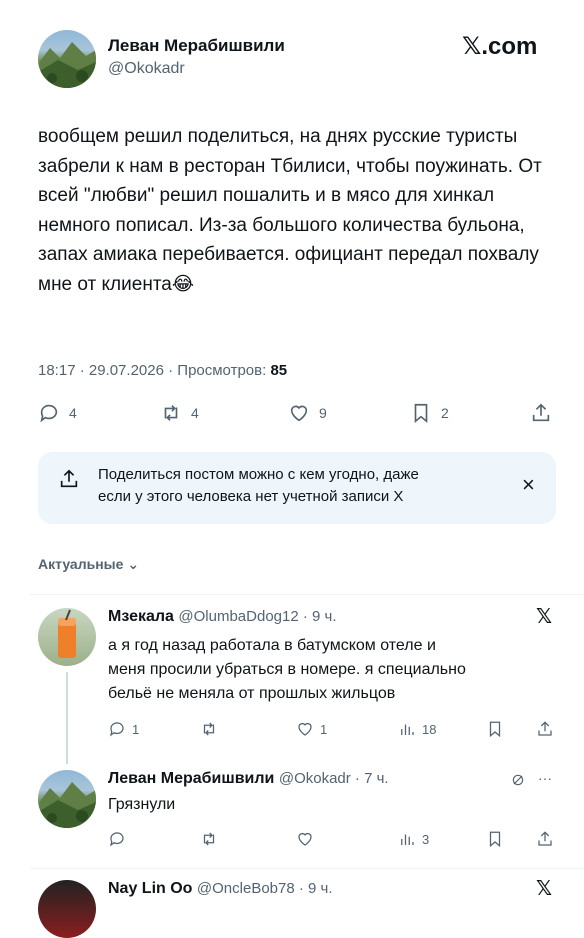  What do you see at coordinates (279, 370) in the screenshot?
I see `views-count: 85` at bounding box center [279, 370].